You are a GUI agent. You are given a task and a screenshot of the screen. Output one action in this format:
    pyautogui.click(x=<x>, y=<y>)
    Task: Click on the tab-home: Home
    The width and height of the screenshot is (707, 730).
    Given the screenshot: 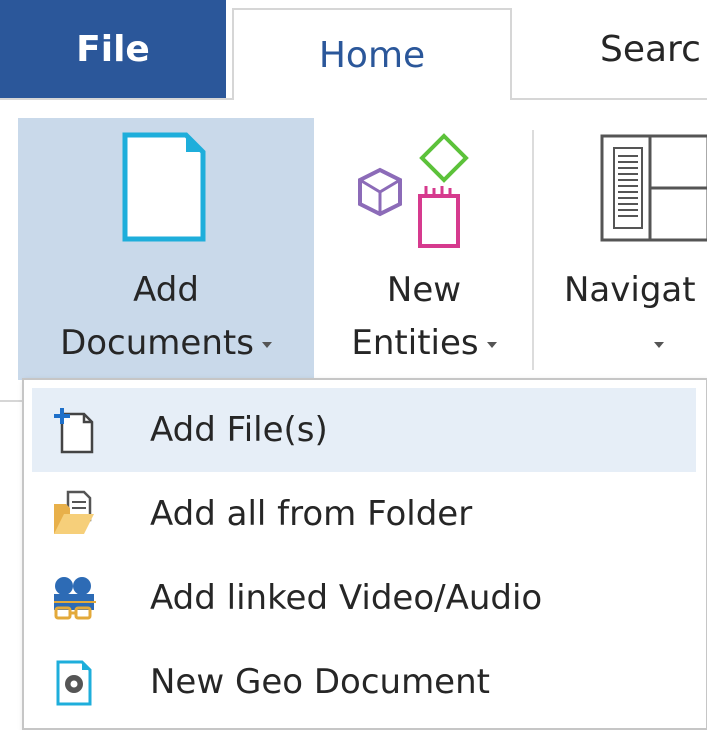 What is the action you would take?
    pyautogui.click(x=372, y=54)
    